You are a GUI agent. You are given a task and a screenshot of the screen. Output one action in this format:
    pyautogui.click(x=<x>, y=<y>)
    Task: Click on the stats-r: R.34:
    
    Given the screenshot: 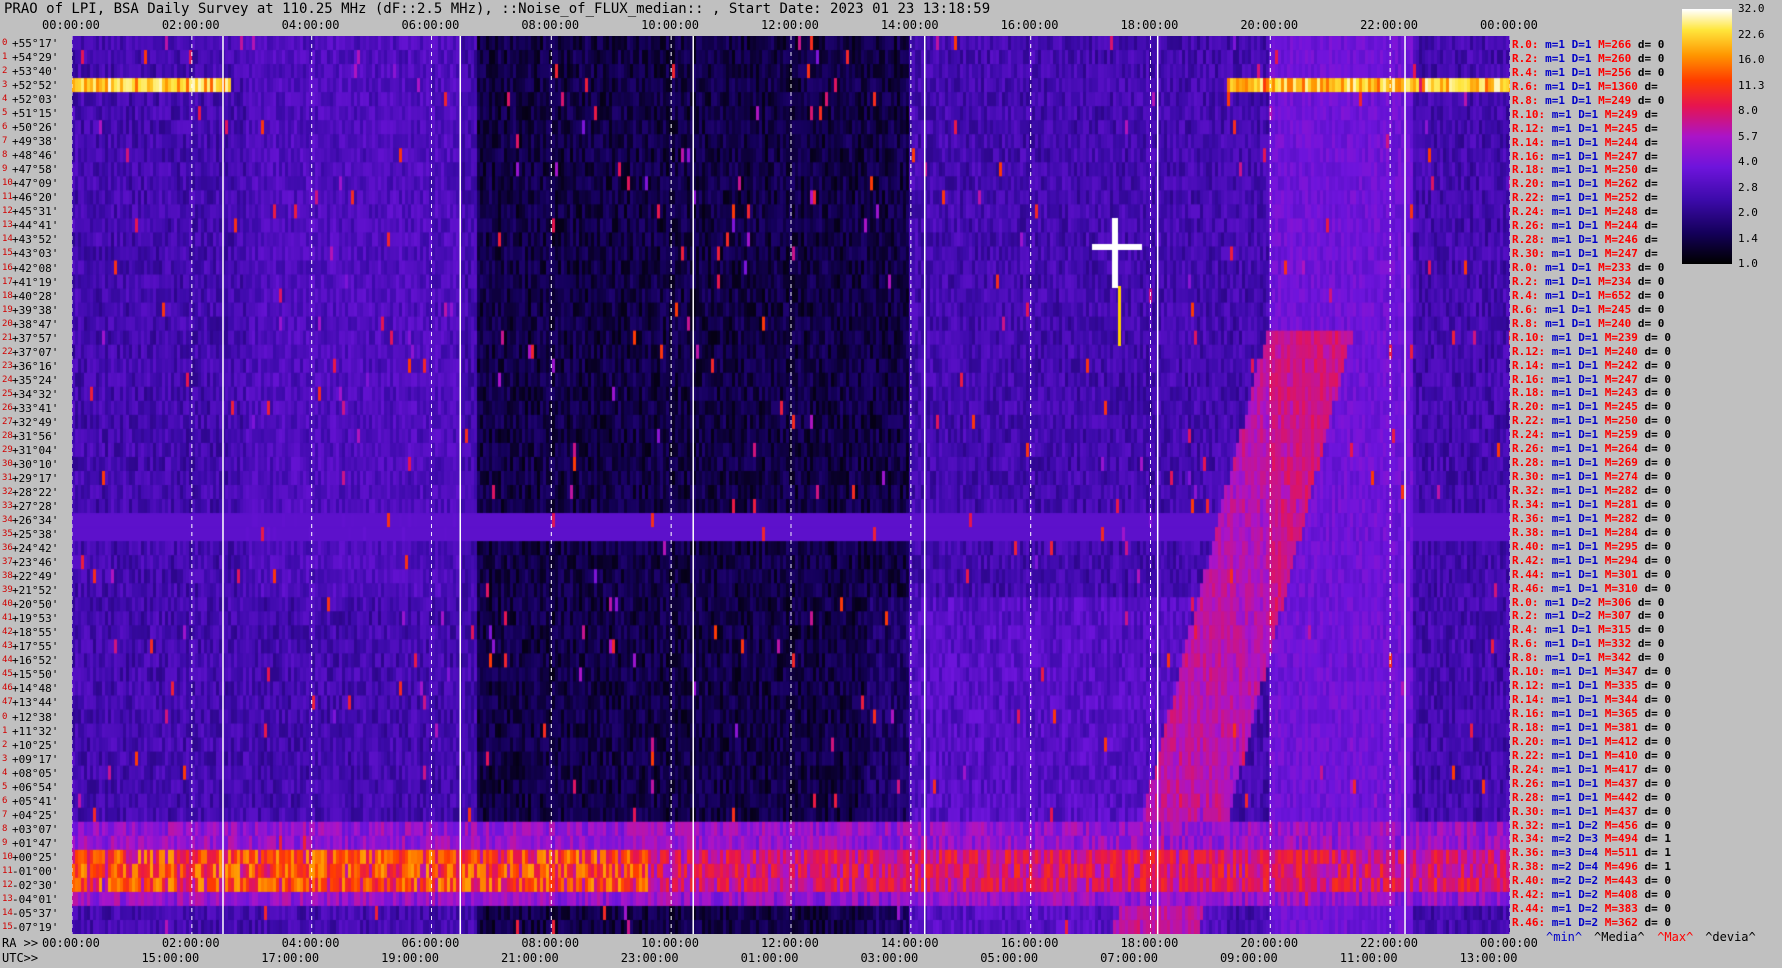 What is the action you would take?
    pyautogui.click(x=1529, y=839)
    